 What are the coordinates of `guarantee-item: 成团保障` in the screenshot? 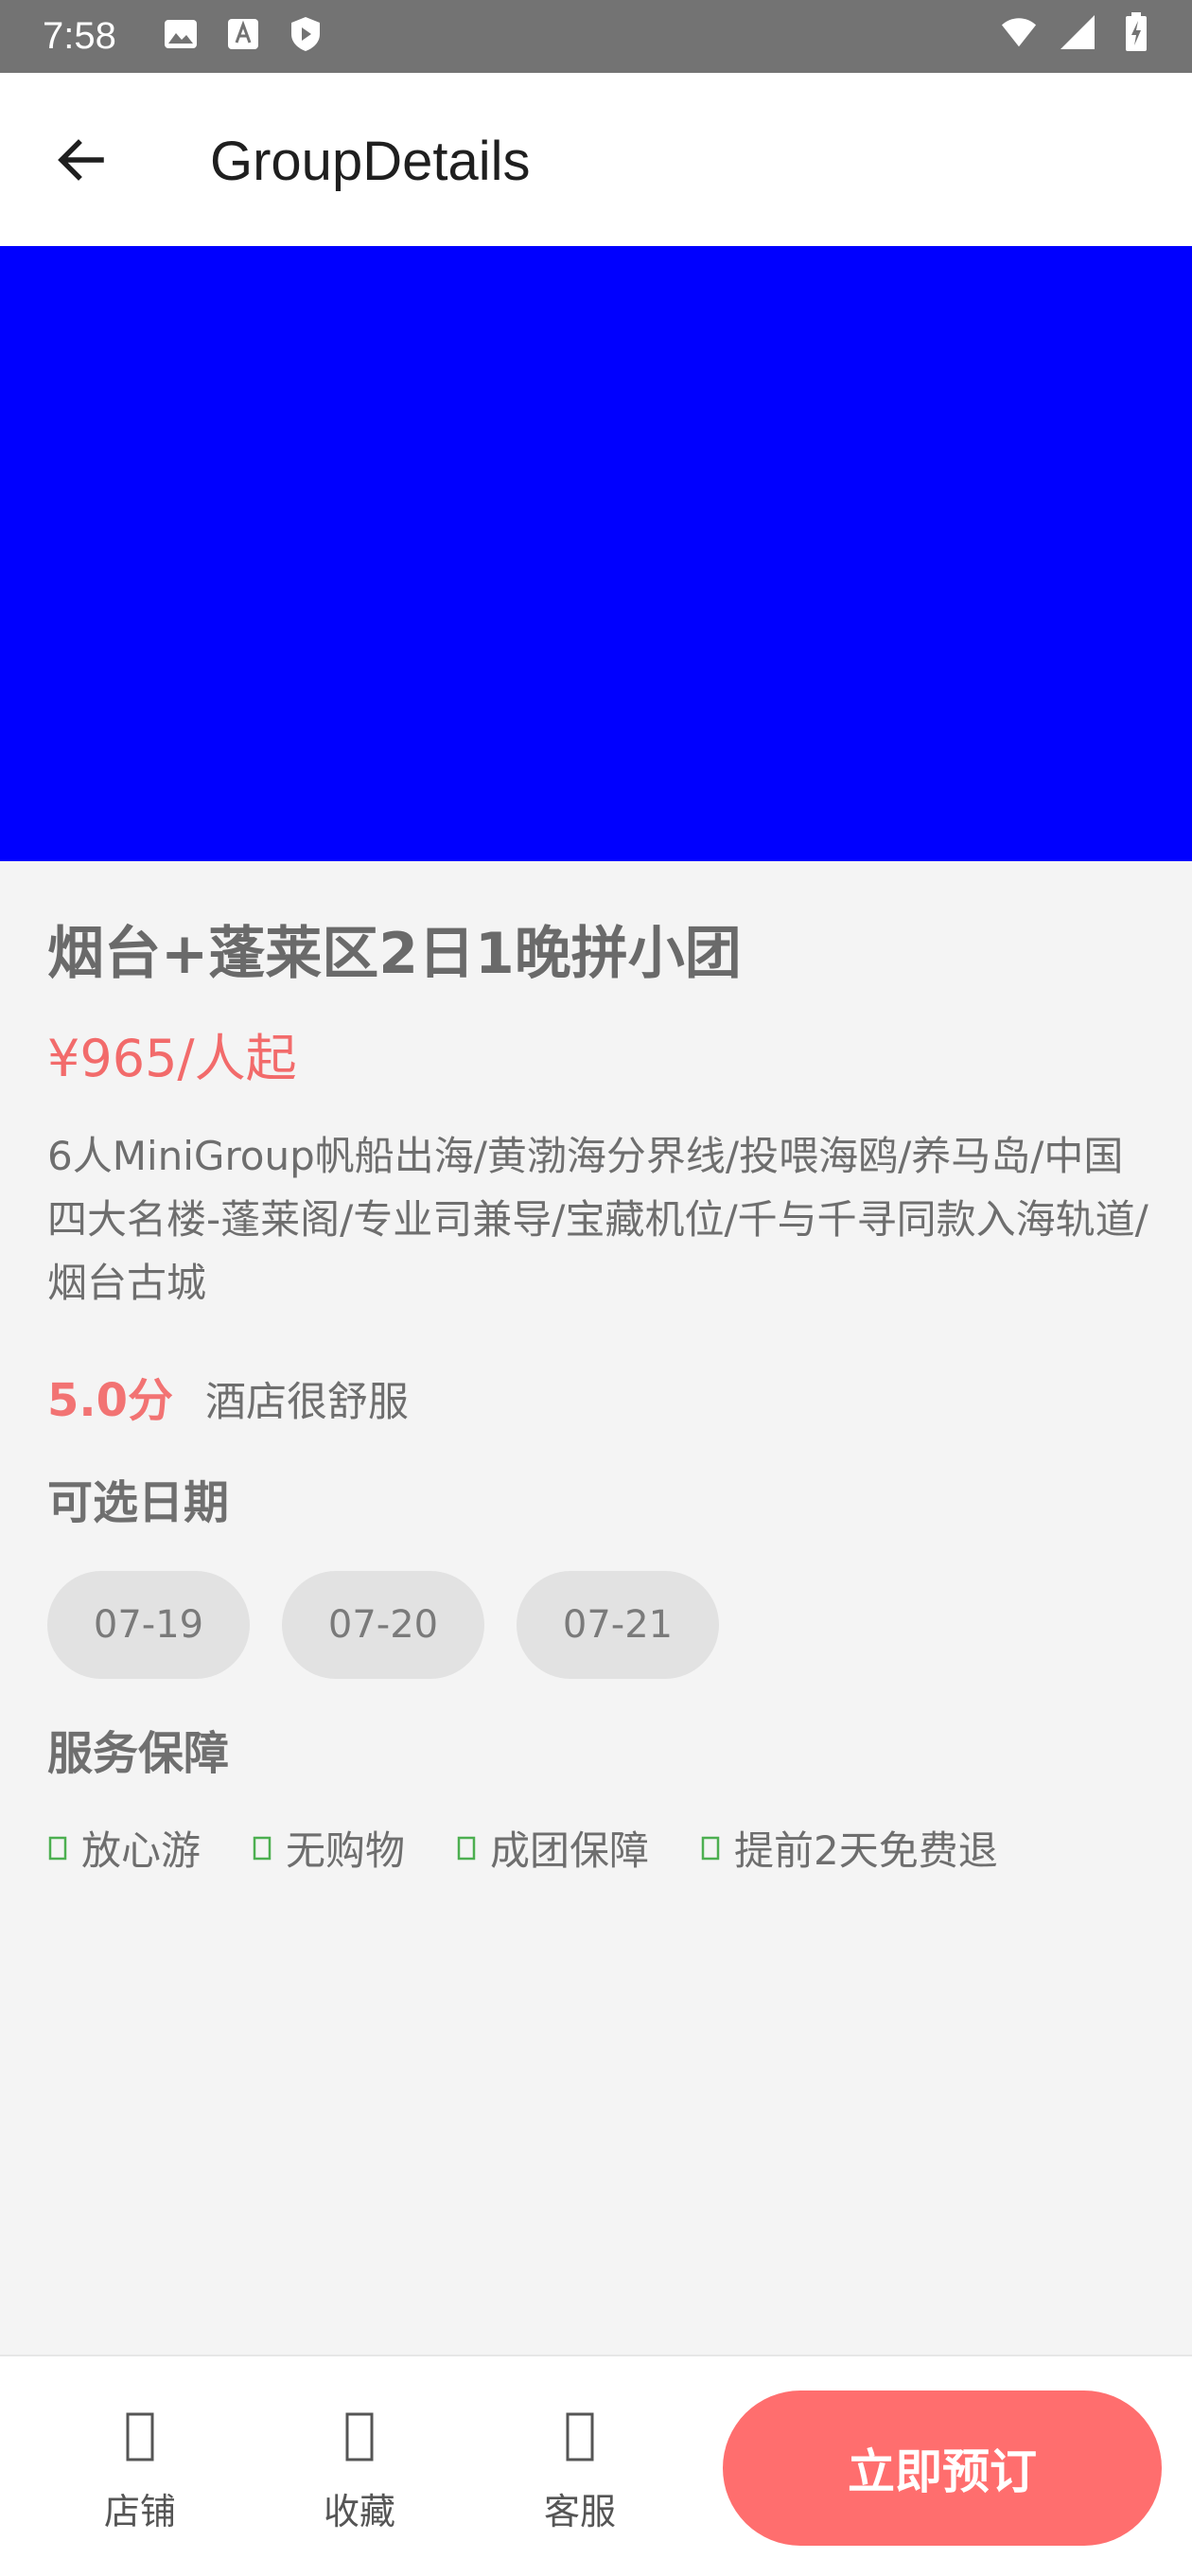 It's located at (552, 1848).